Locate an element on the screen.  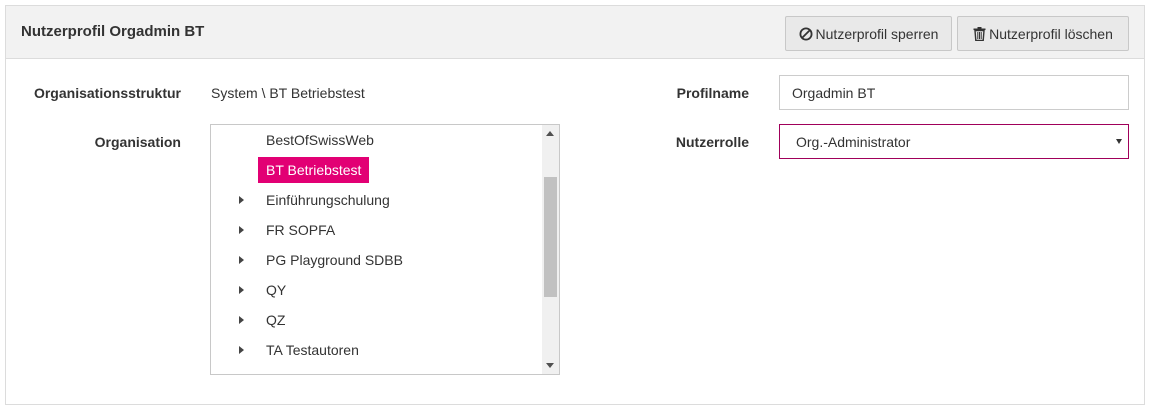
tree-item-label: Einführungschulung is located at coordinates (328, 200).